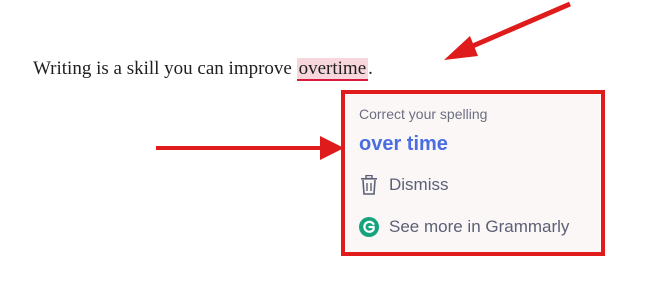 The image size is (666, 288). Describe the element at coordinates (250, 148) in the screenshot. I see `annotation-arrow-to-suggestion` at that location.